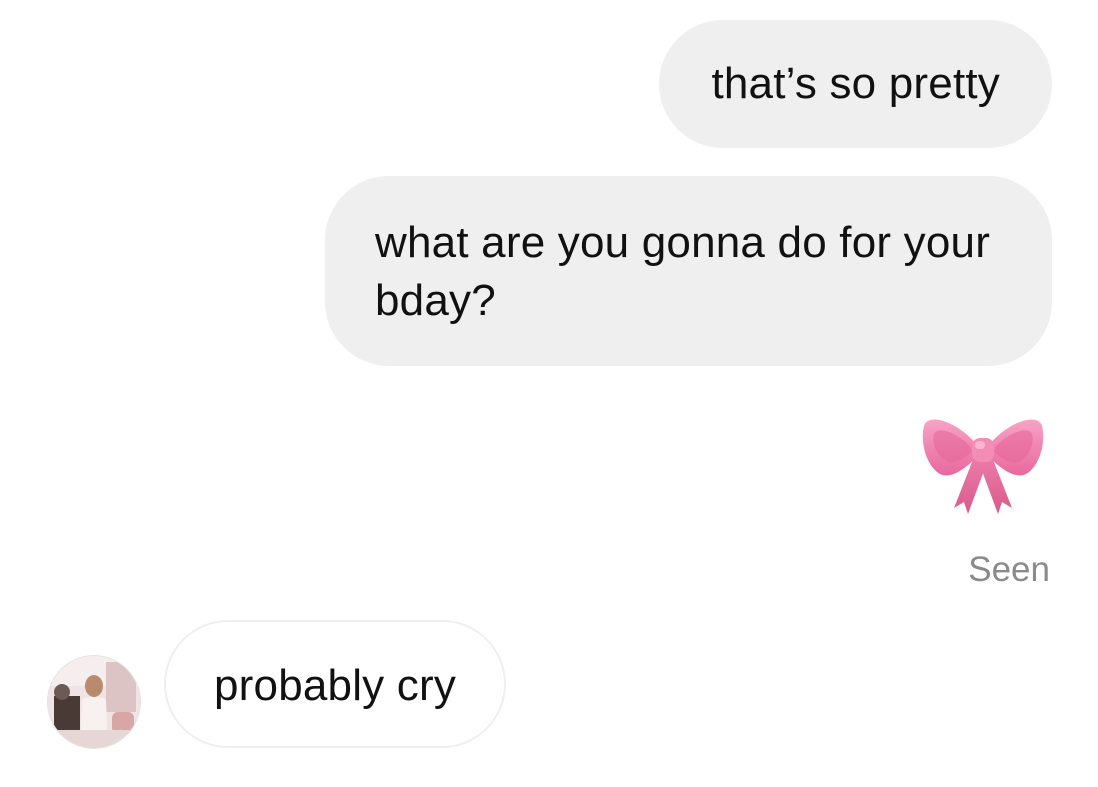 Image resolution: width=1098 pixels, height=787 pixels. Describe the element at coordinates (1009, 569) in the screenshot. I see `seen-status: Seen` at that location.